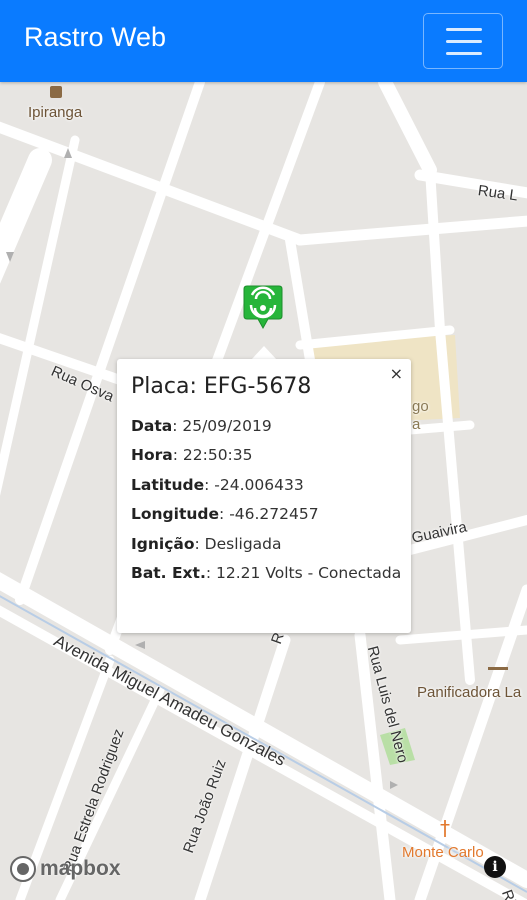 Image resolution: width=527 pixels, height=900 pixels. What do you see at coordinates (56, 92) in the screenshot?
I see `gas-station-icon` at bounding box center [56, 92].